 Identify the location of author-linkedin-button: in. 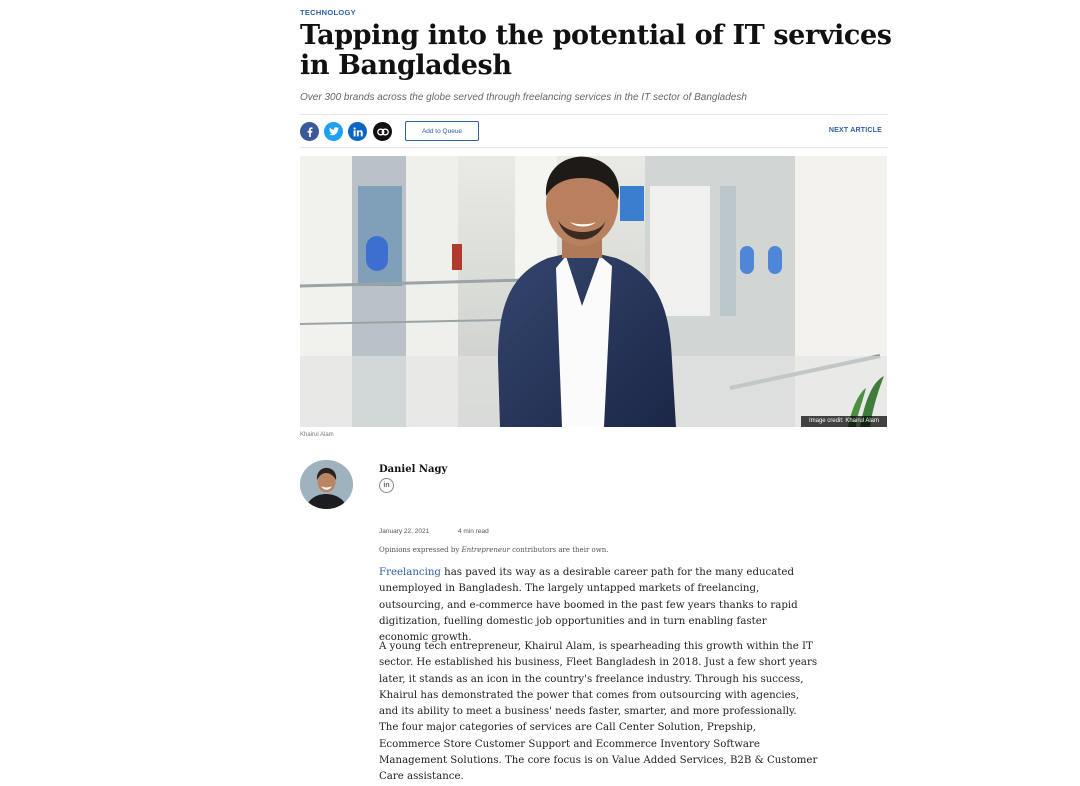
(386, 485).